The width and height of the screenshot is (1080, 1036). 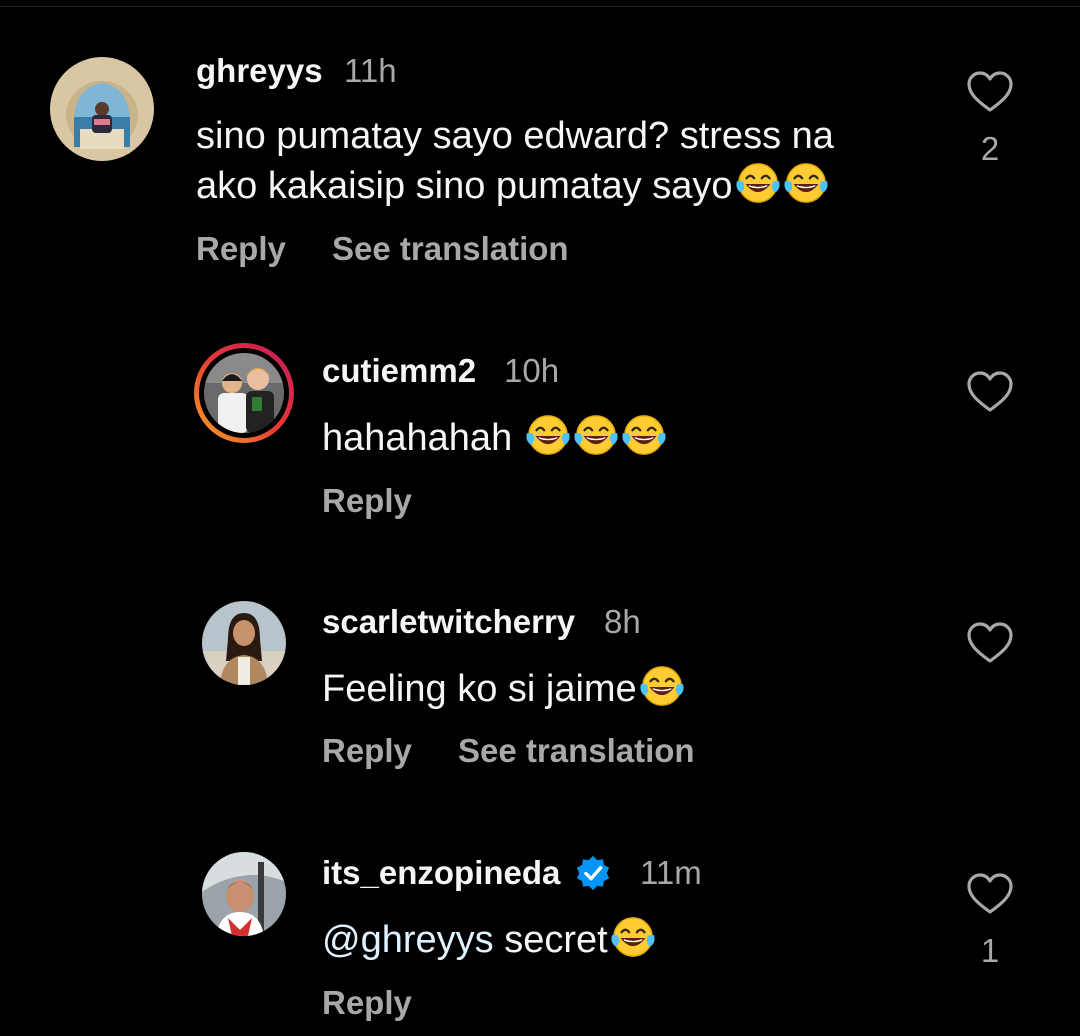 I want to click on comment-text-line: Feeling ko si jaime, so click(x=479, y=689).